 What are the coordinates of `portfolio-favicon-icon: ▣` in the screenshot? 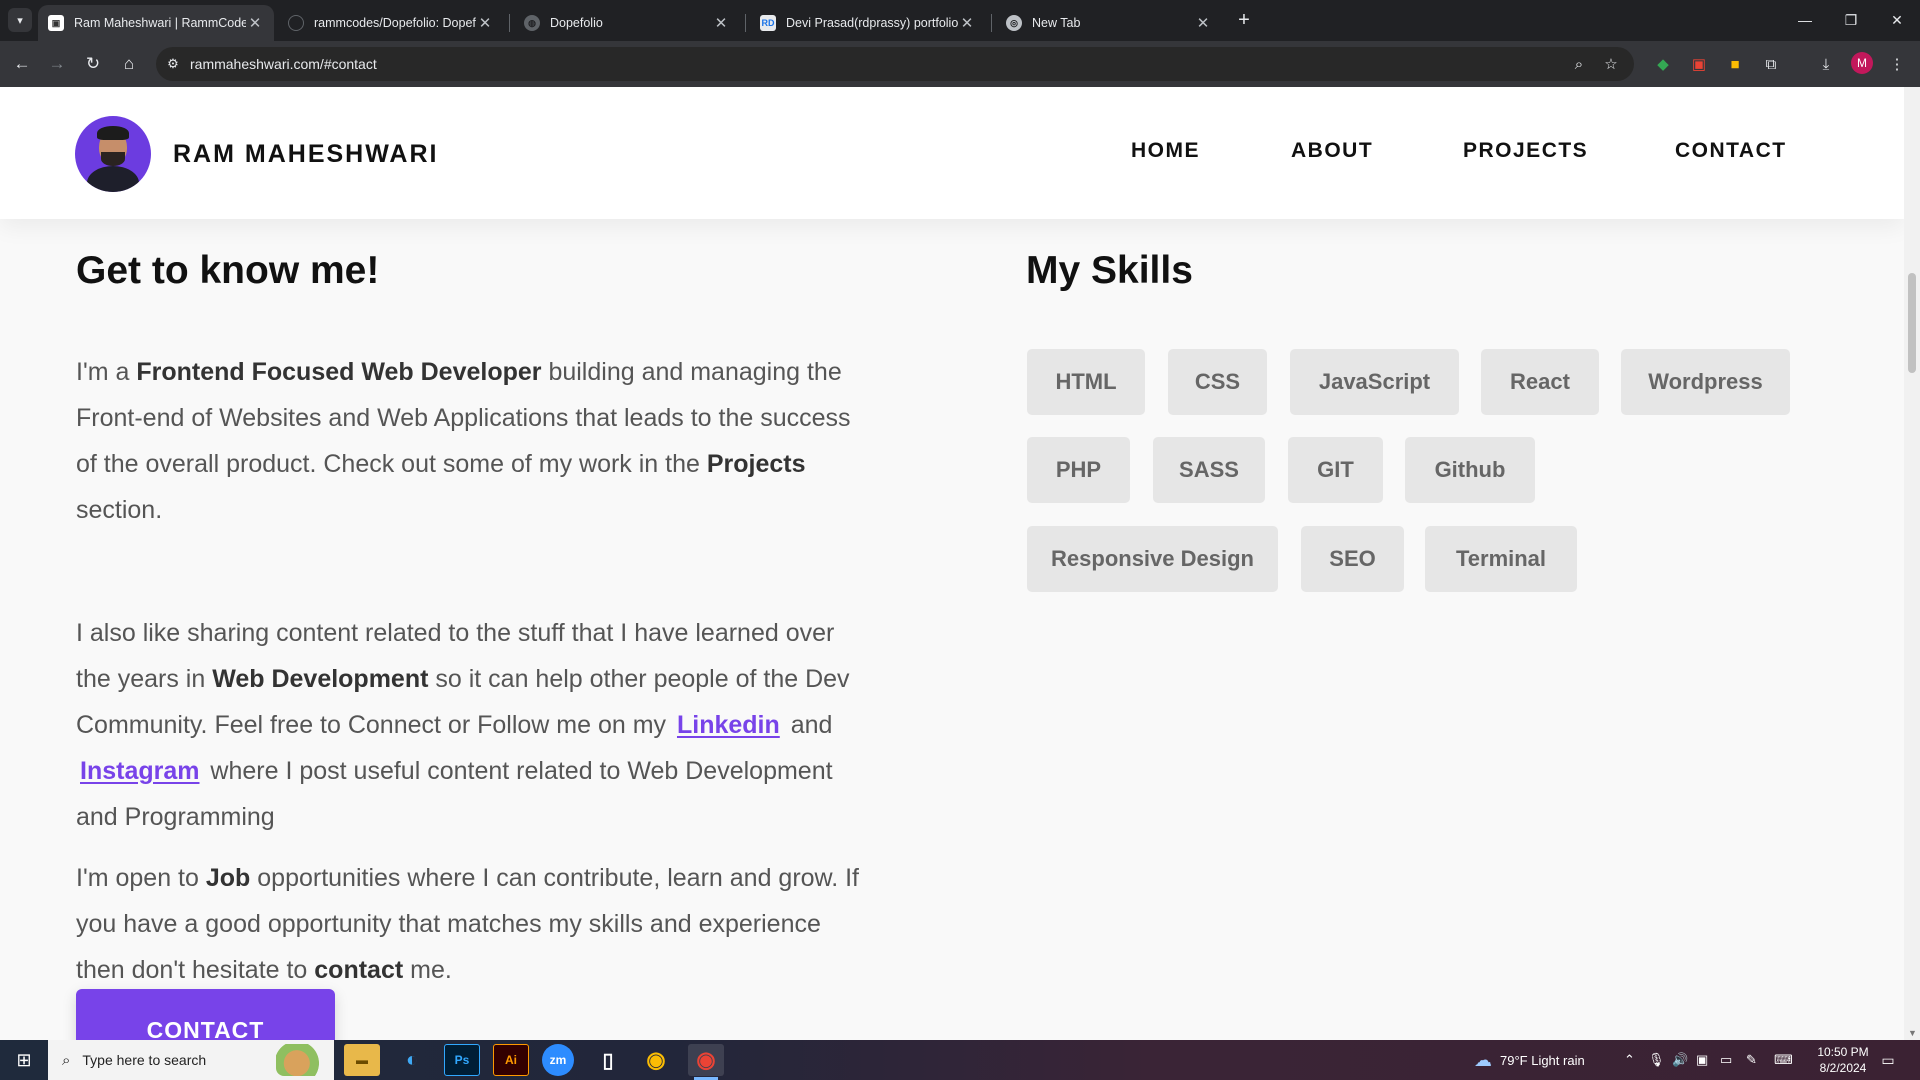 It's located at (56, 23).